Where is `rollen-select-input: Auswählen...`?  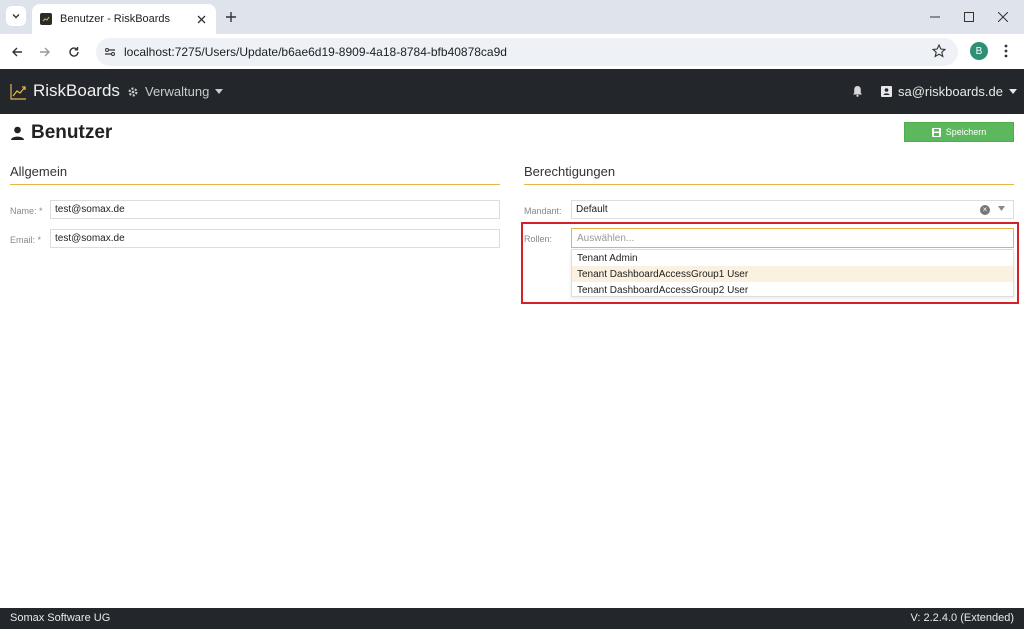 rollen-select-input: Auswählen... is located at coordinates (792, 238).